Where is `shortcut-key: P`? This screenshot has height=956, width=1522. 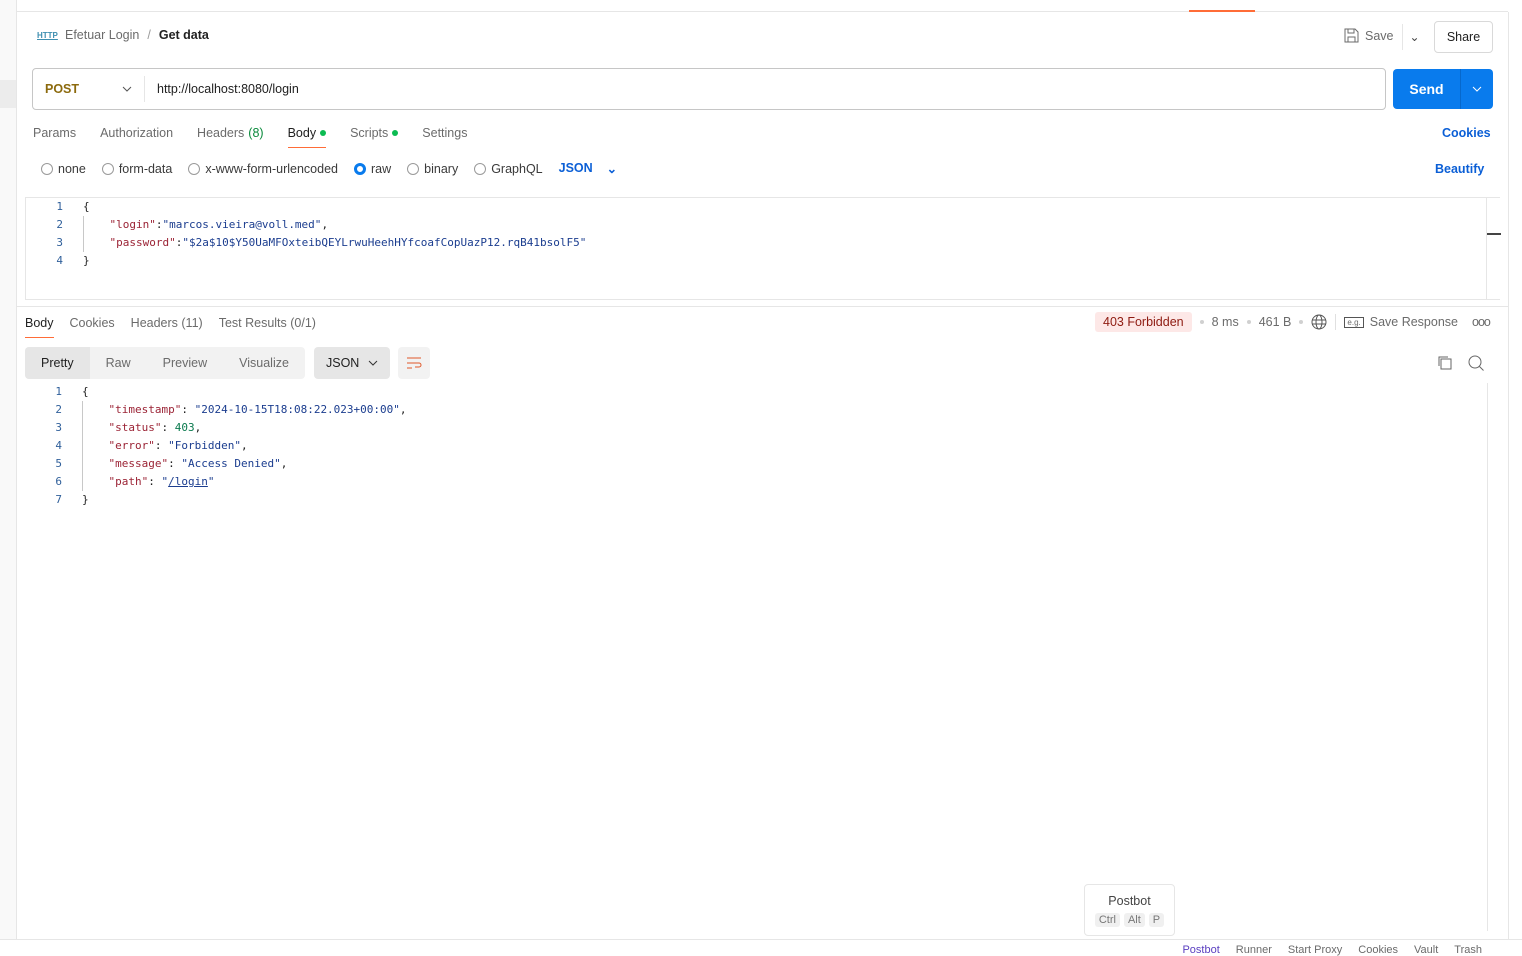 shortcut-key: P is located at coordinates (1156, 920).